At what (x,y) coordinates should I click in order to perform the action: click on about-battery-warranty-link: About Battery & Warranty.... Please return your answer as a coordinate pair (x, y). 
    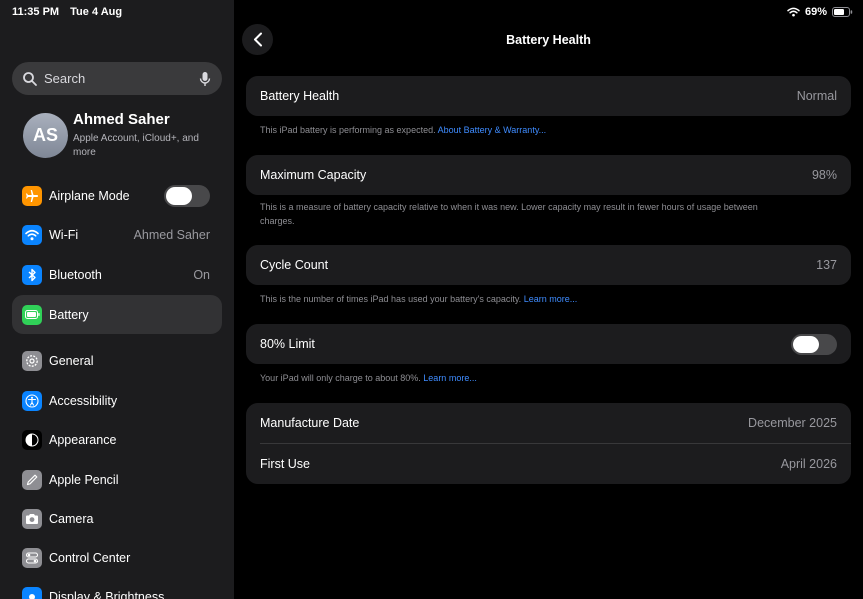
    Looking at the image, I should click on (492, 130).